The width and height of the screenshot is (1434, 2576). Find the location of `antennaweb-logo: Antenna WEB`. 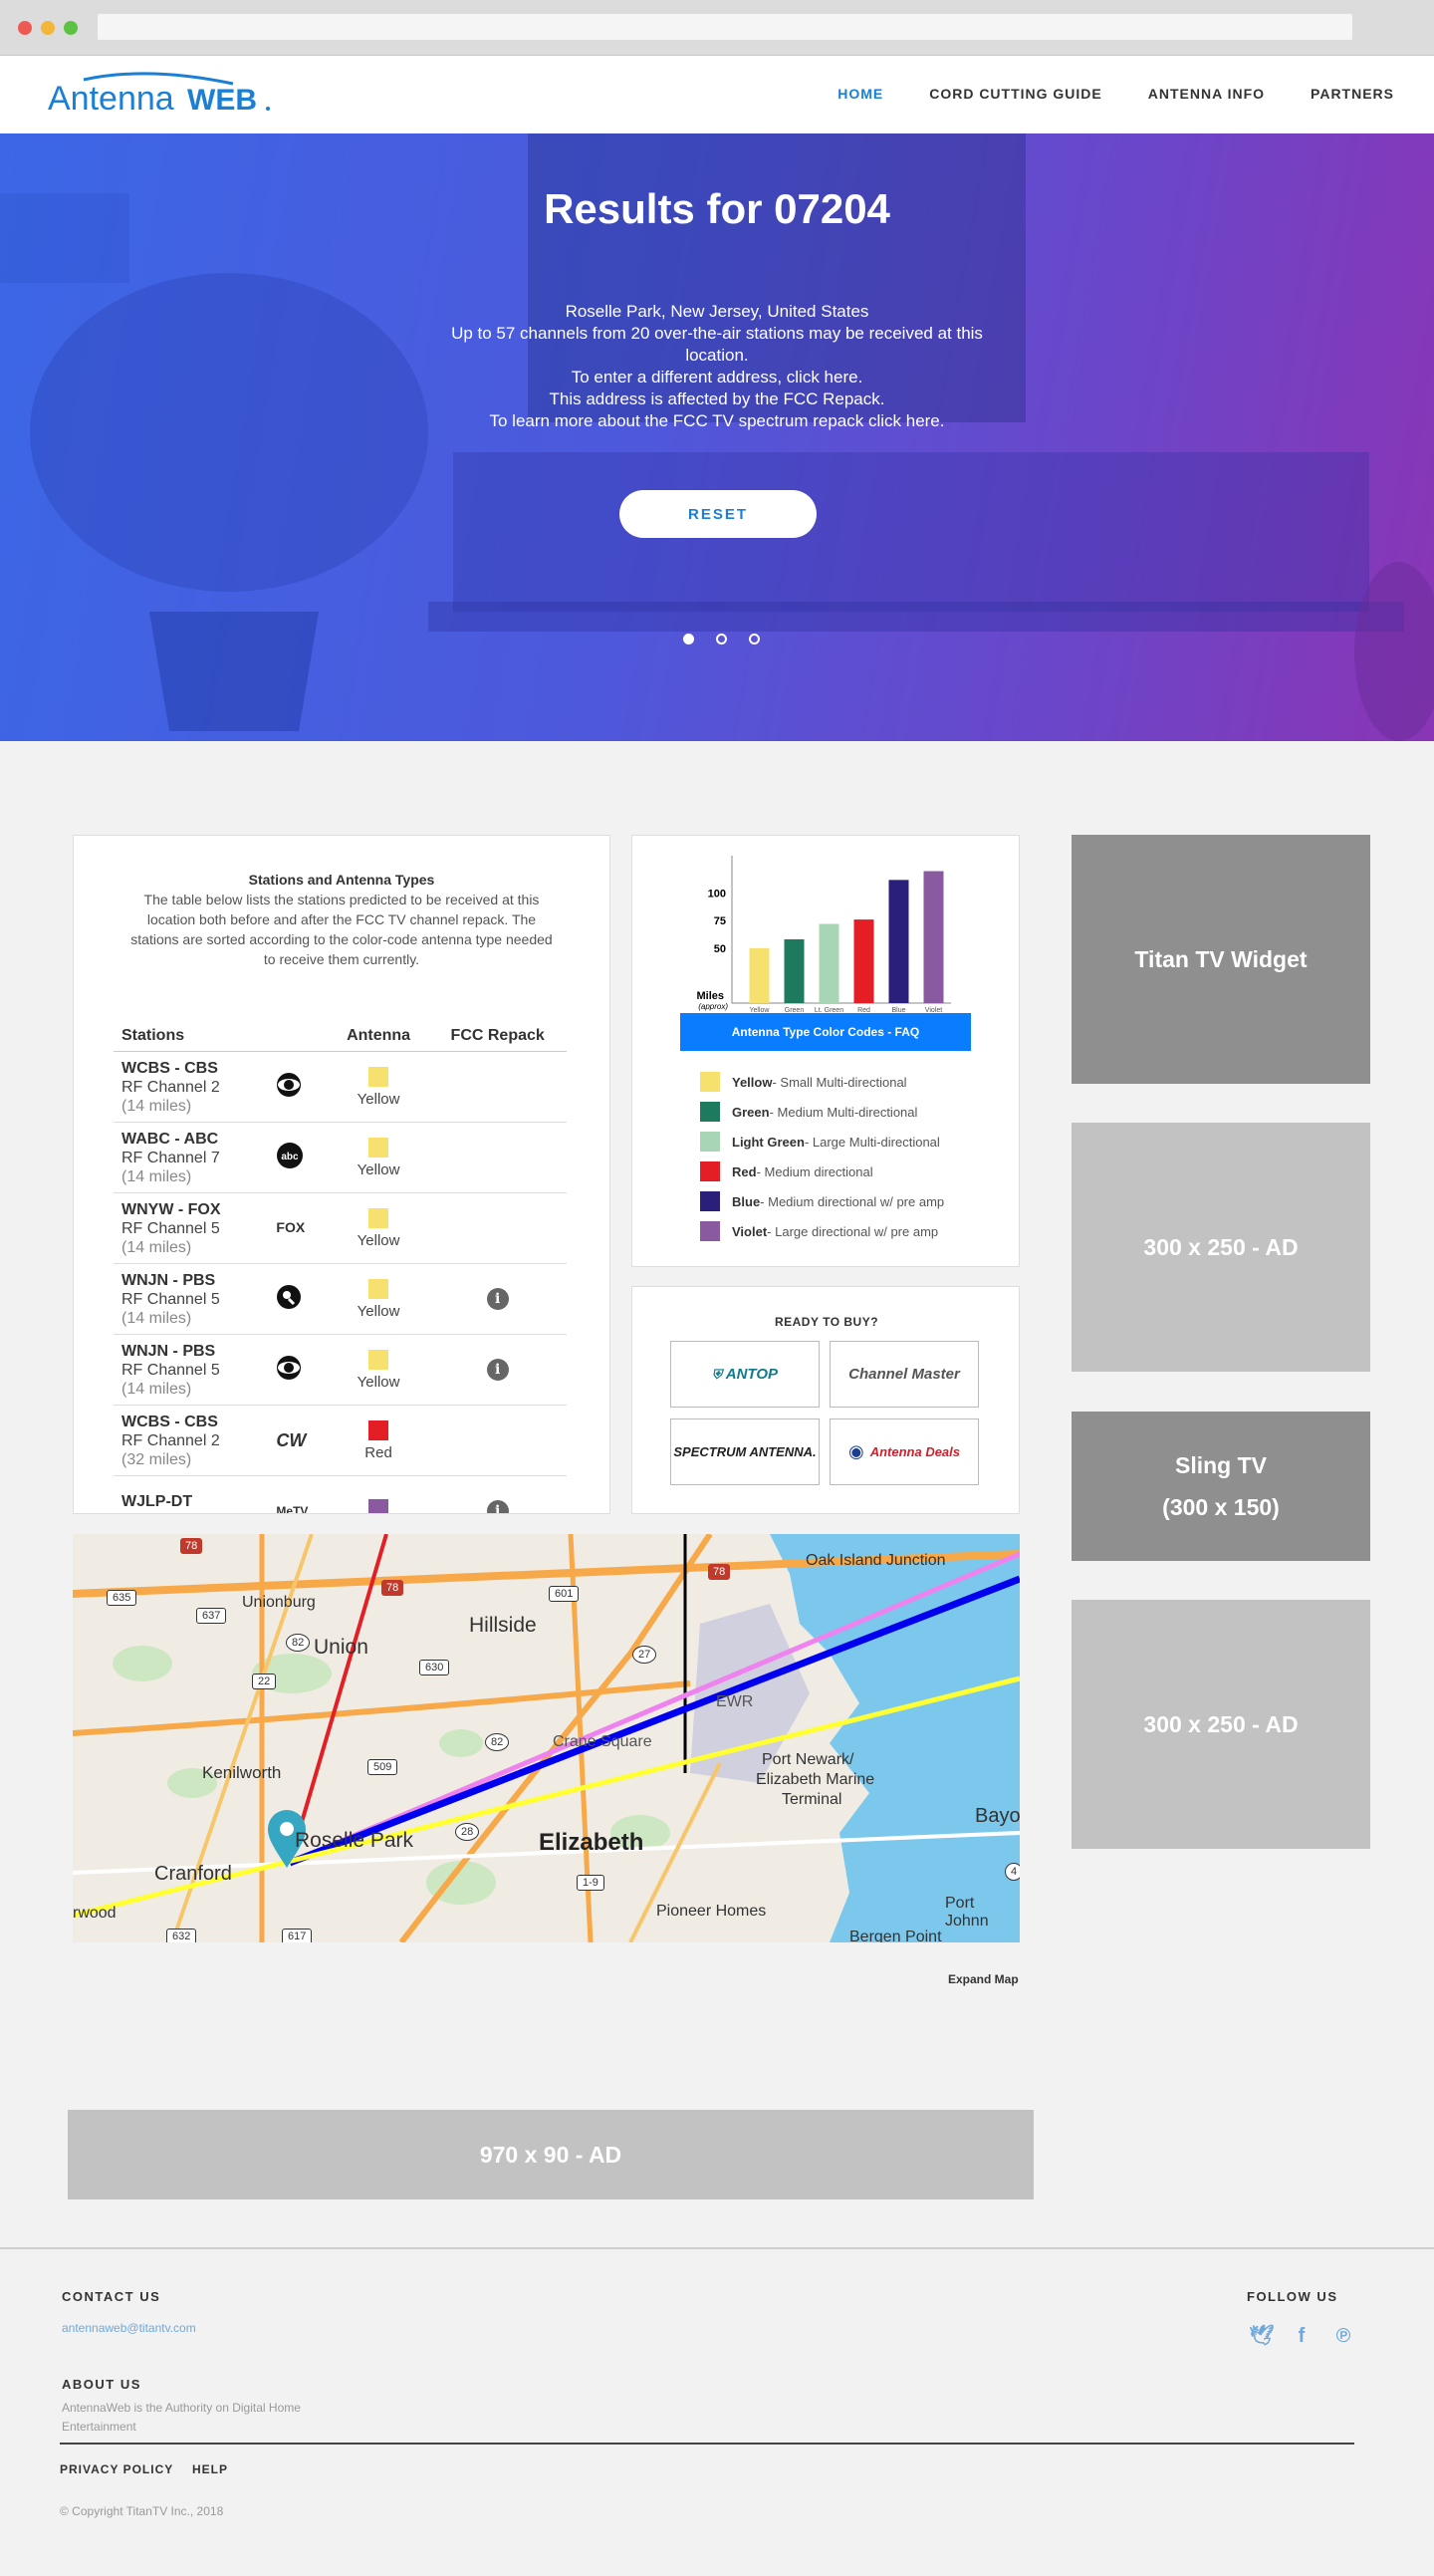

antennaweb-logo: Antenna WEB is located at coordinates (162, 95).